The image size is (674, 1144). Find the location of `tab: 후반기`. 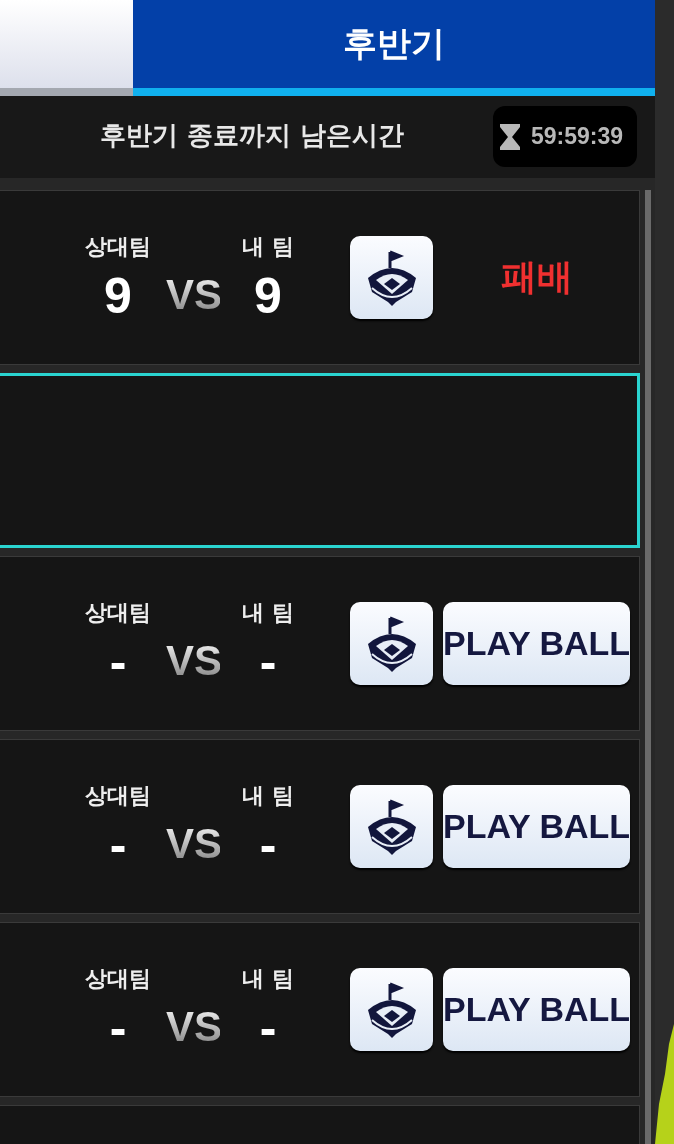

tab: 후반기 is located at coordinates (394, 48).